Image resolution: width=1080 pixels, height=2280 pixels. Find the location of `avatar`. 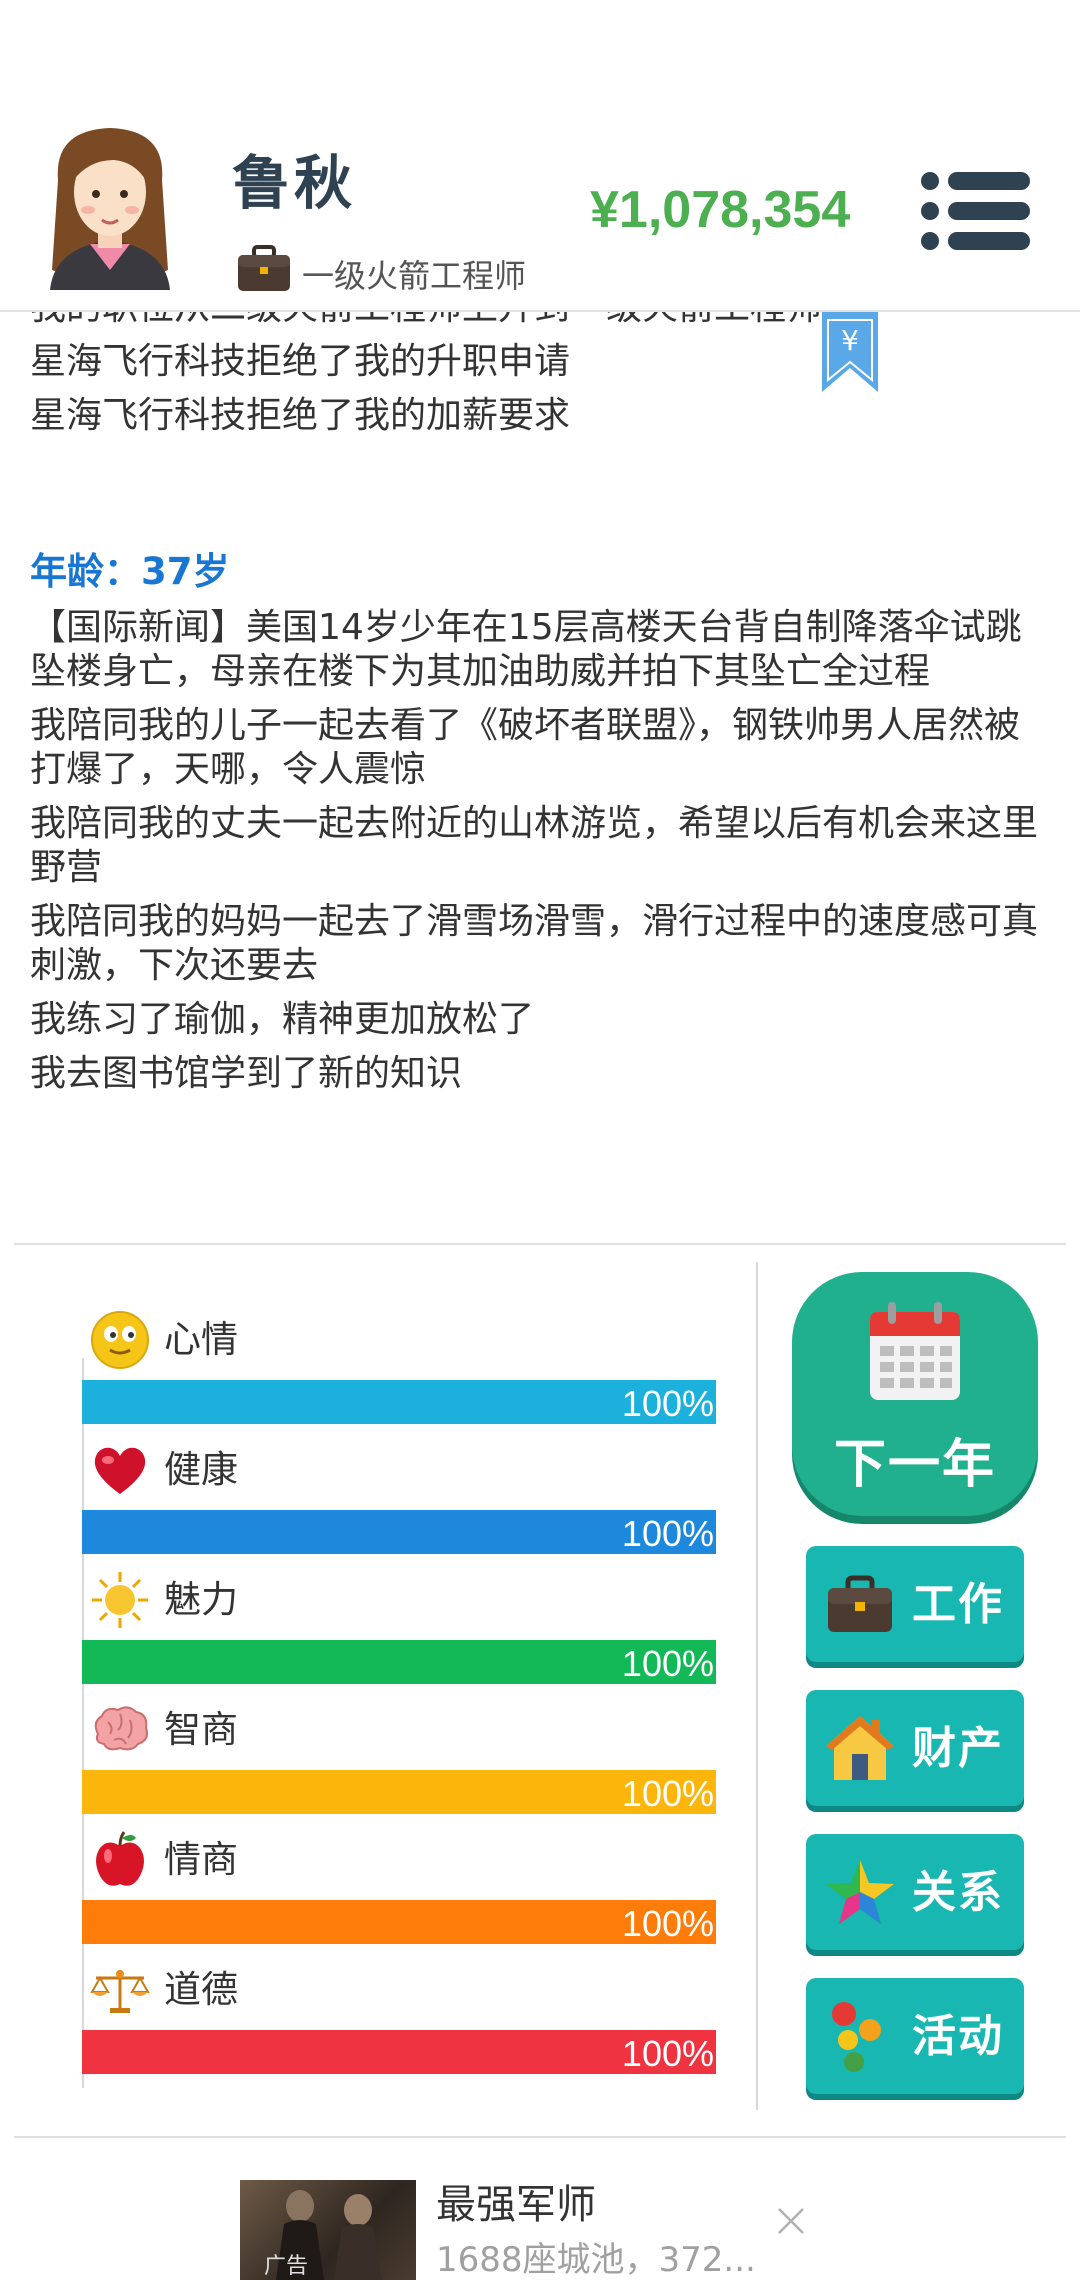

avatar is located at coordinates (110, 205).